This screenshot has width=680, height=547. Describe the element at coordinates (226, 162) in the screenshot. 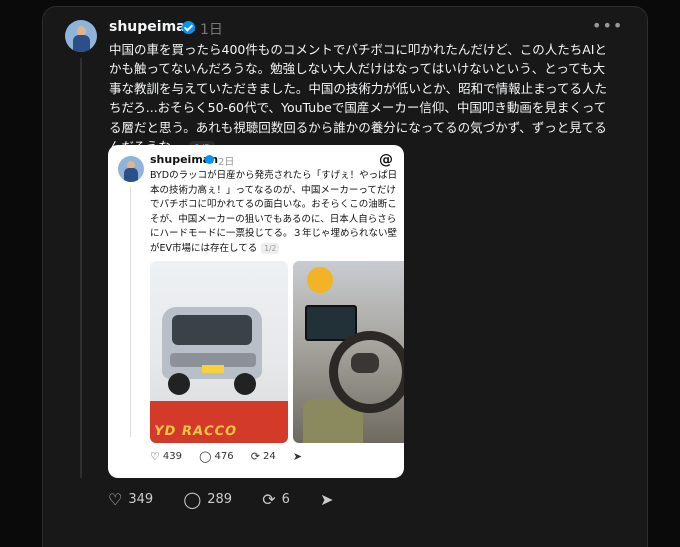

I see `quoted-time: 2日` at that location.